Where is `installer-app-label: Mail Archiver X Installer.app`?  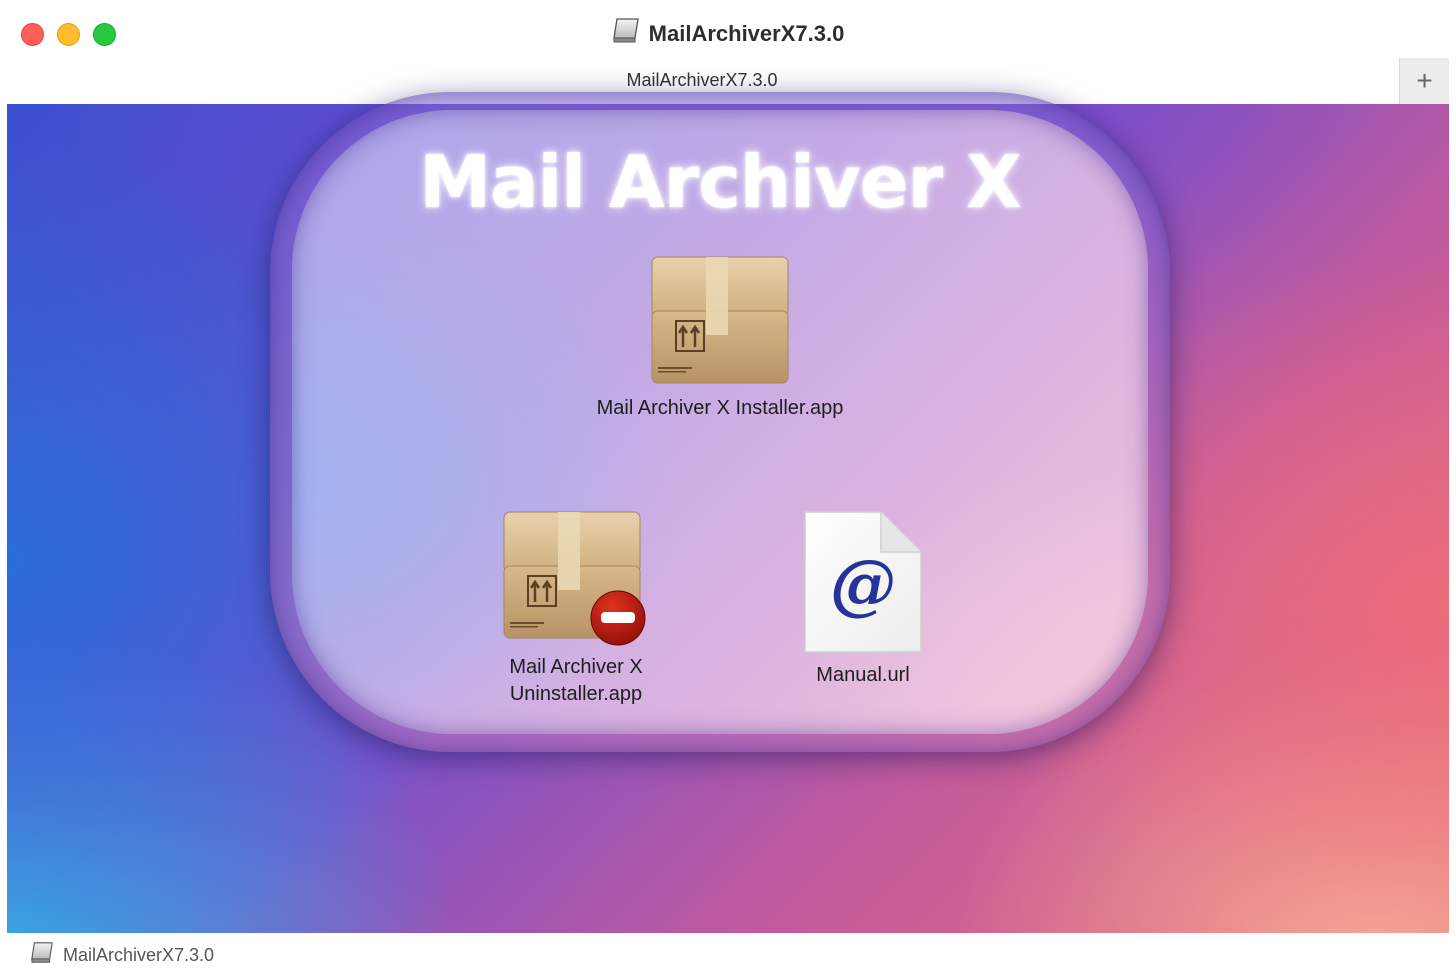
installer-app-label: Mail Archiver X Installer.app is located at coordinates (720, 408).